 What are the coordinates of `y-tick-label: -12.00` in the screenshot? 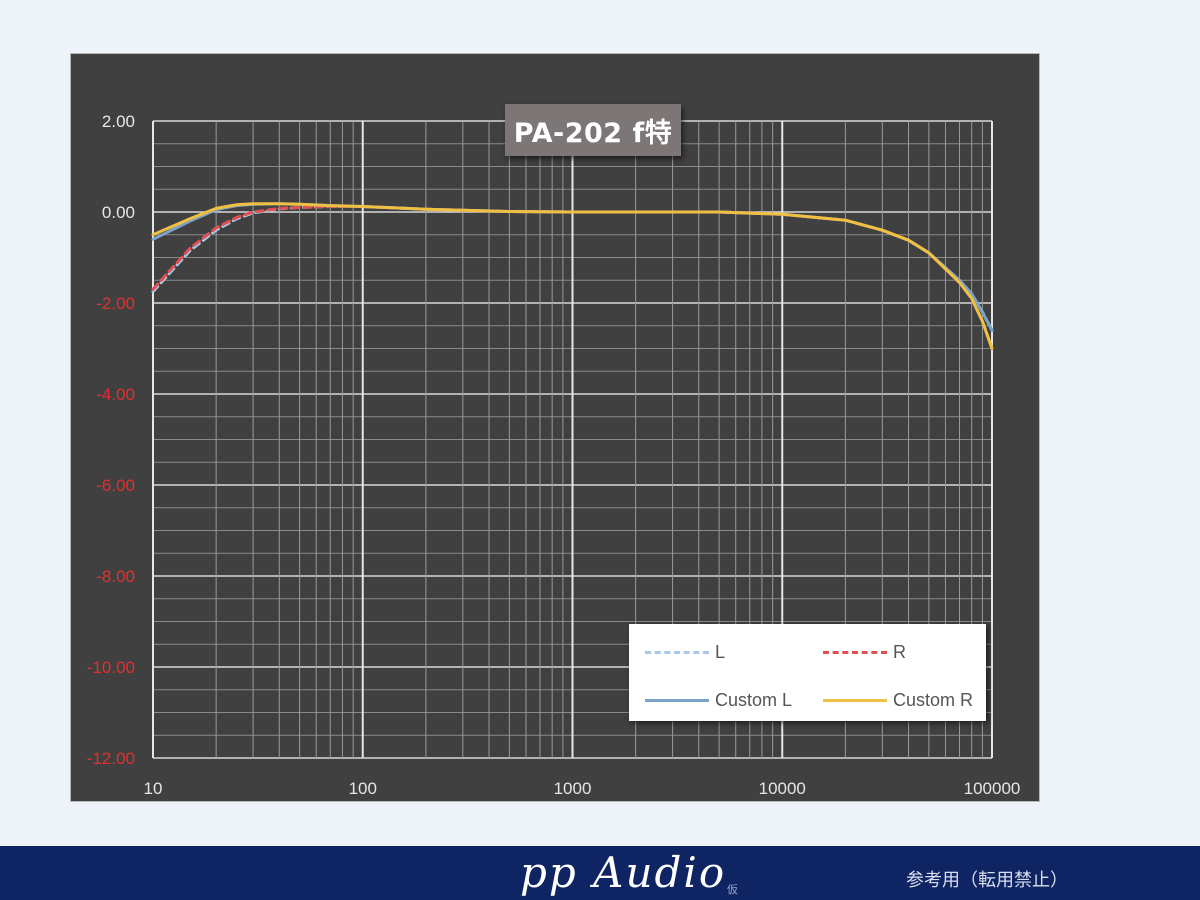 It's located at (111, 758).